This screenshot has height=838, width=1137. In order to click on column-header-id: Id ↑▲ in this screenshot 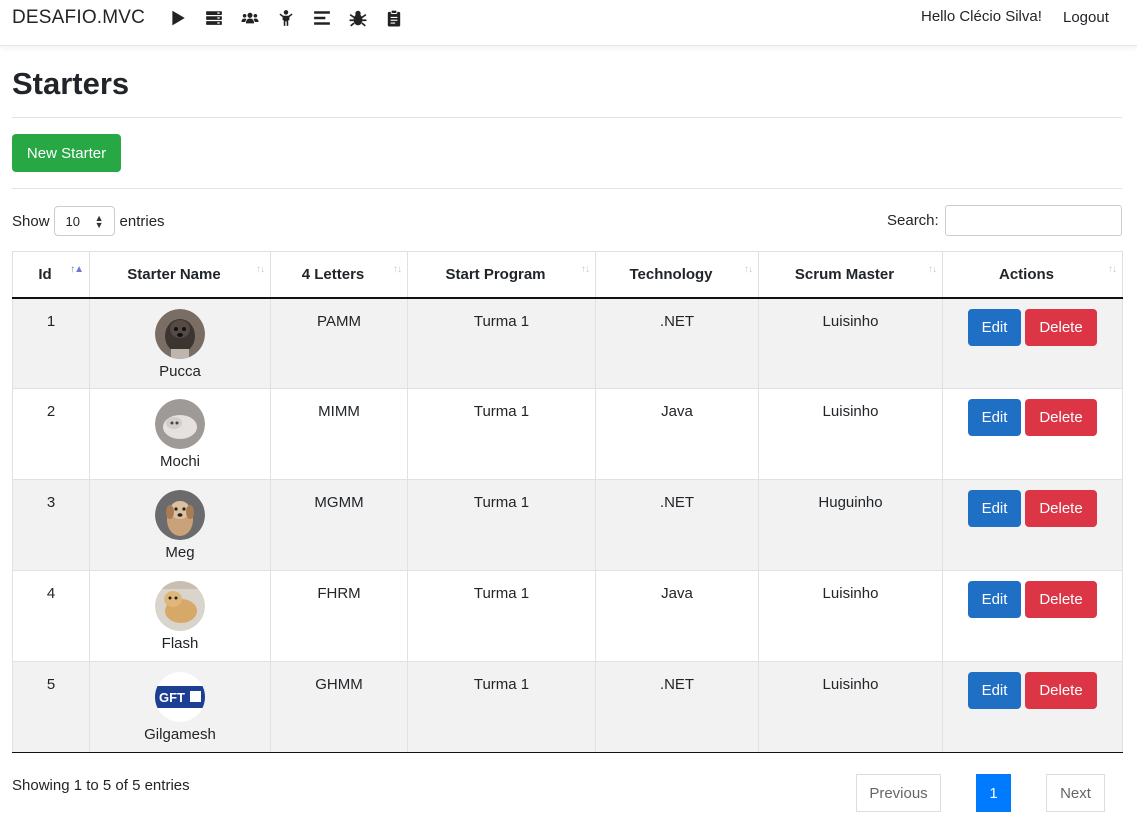, I will do `click(51, 275)`.